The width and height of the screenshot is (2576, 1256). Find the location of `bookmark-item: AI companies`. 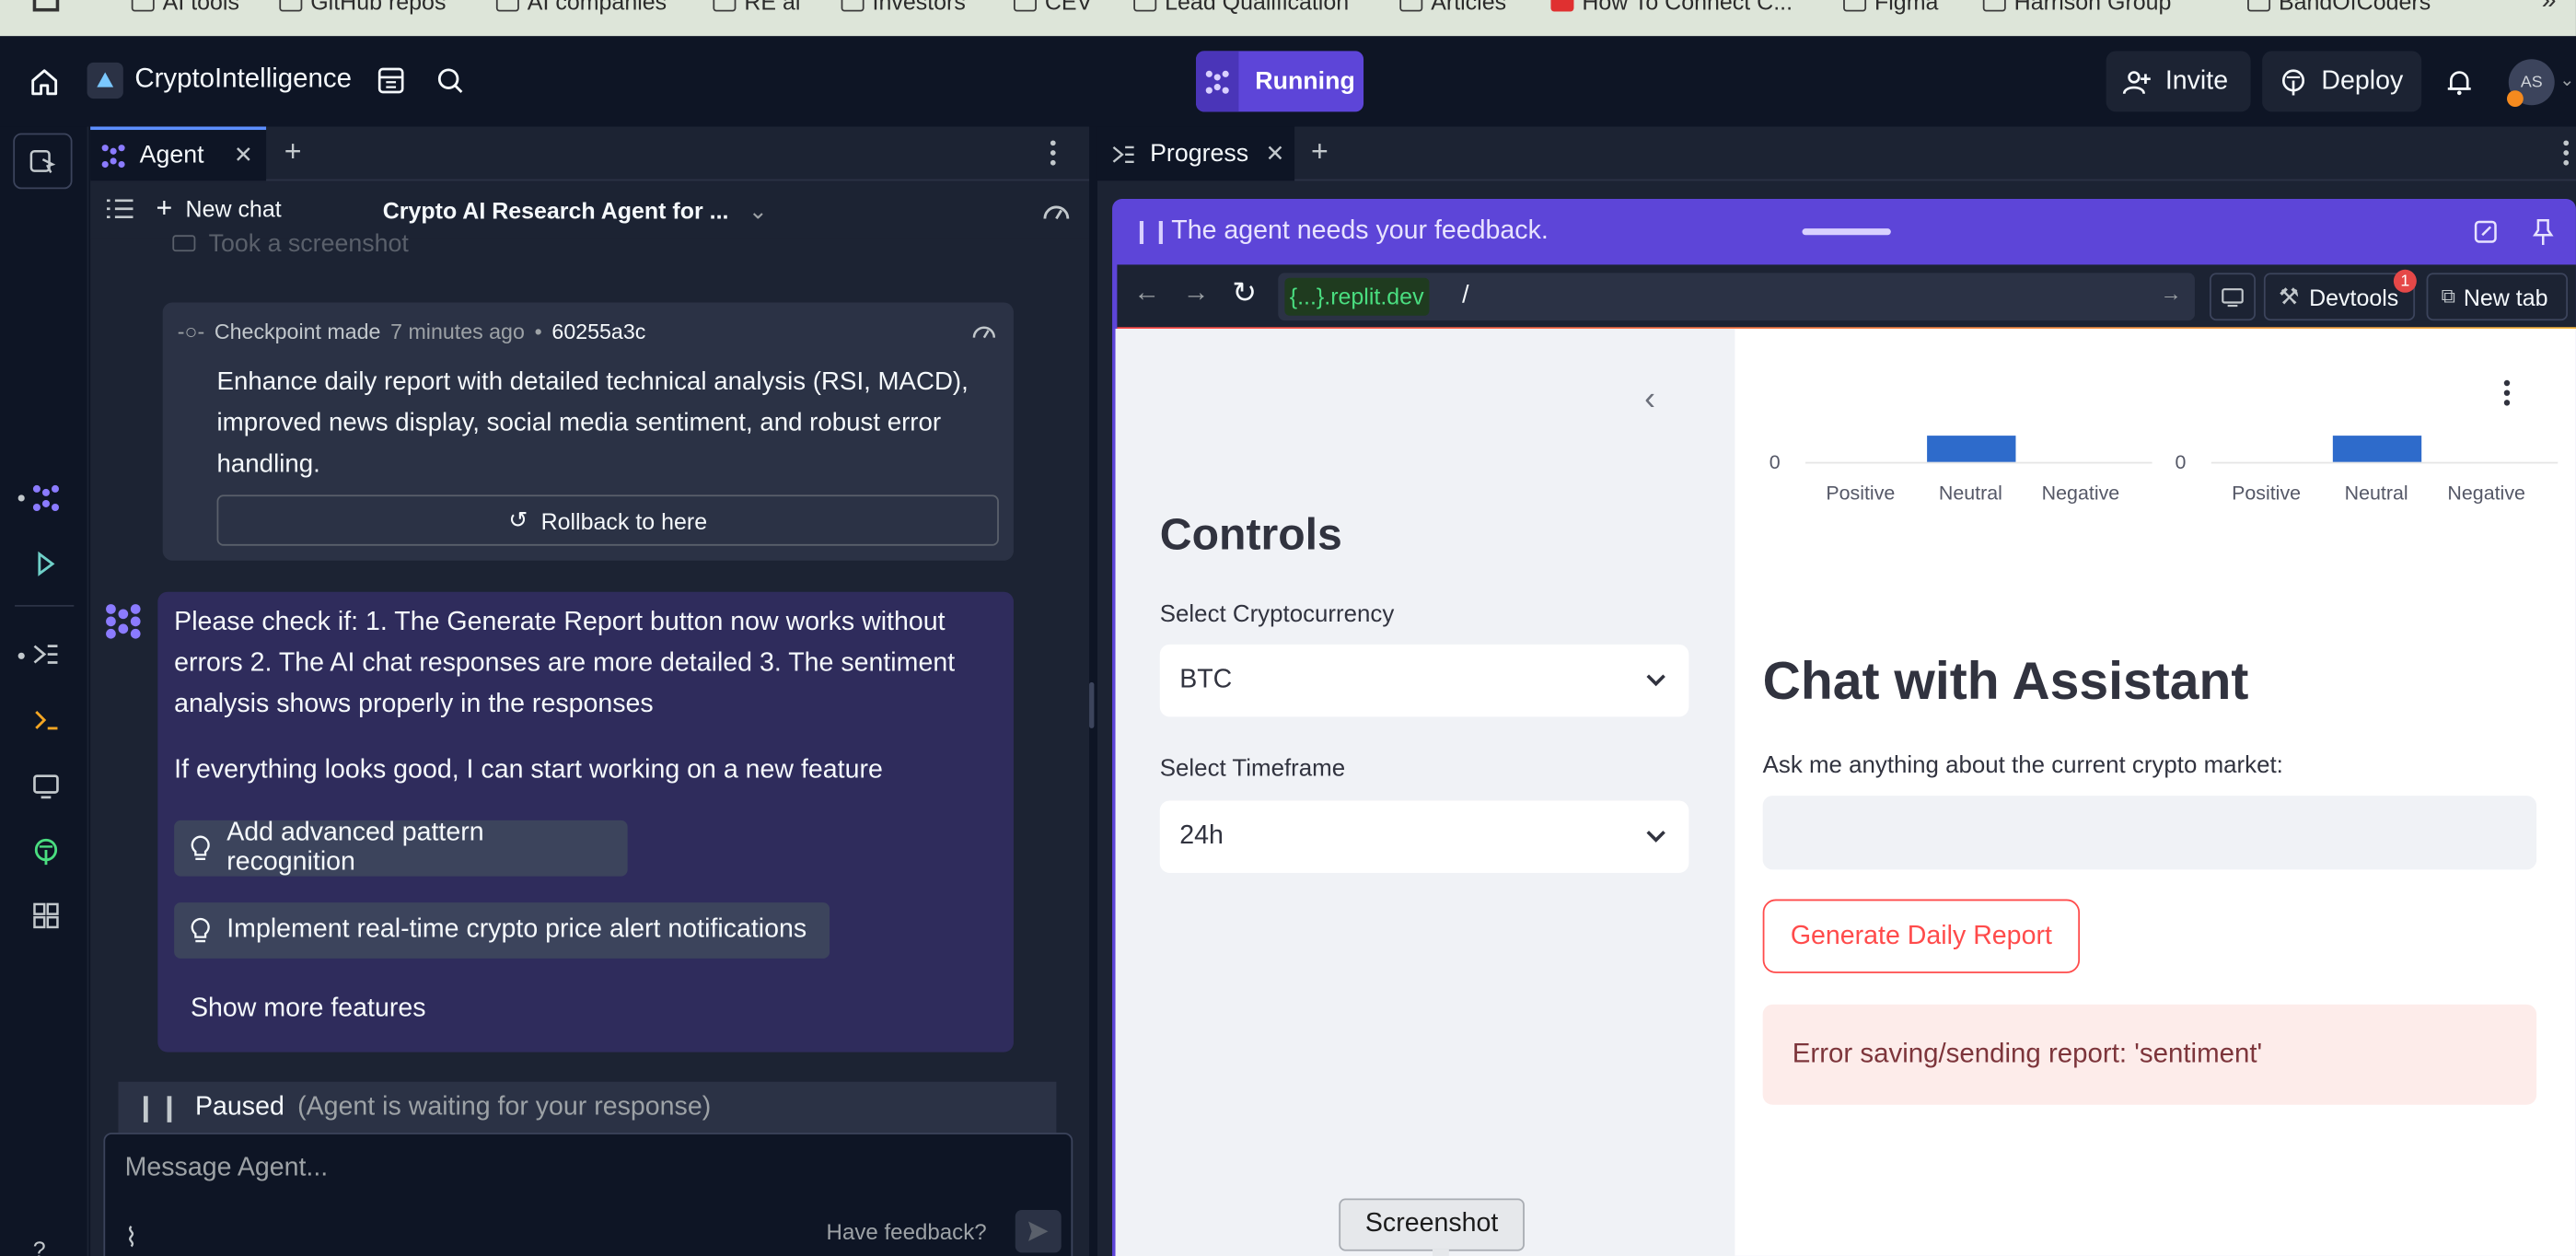

bookmark-item: AI companies is located at coordinates (581, 8).